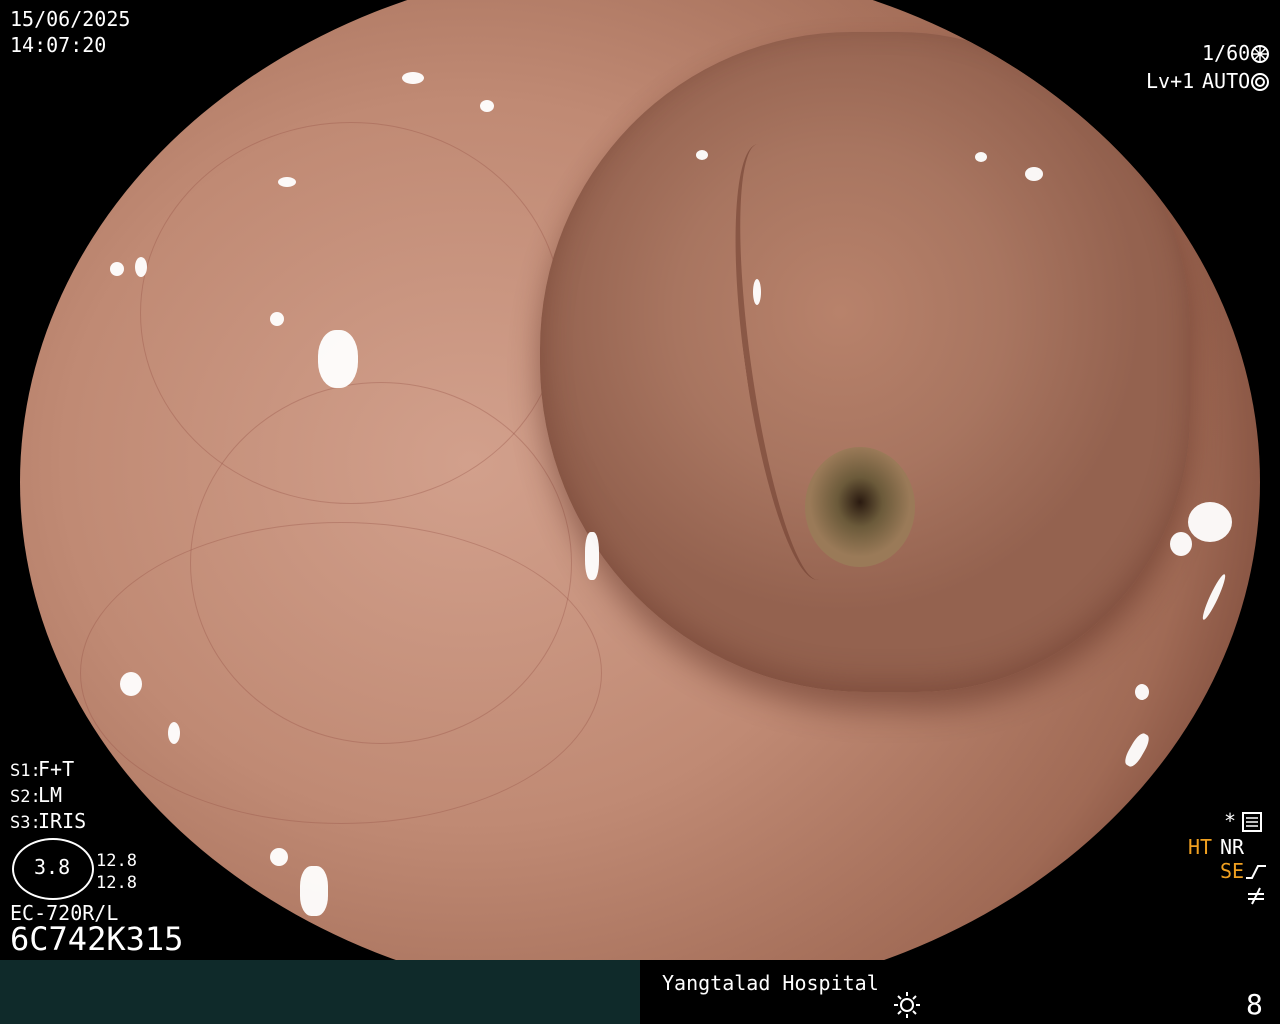  What do you see at coordinates (770, 983) in the screenshot?
I see `hospital-name: Yangtalad Hospital` at bounding box center [770, 983].